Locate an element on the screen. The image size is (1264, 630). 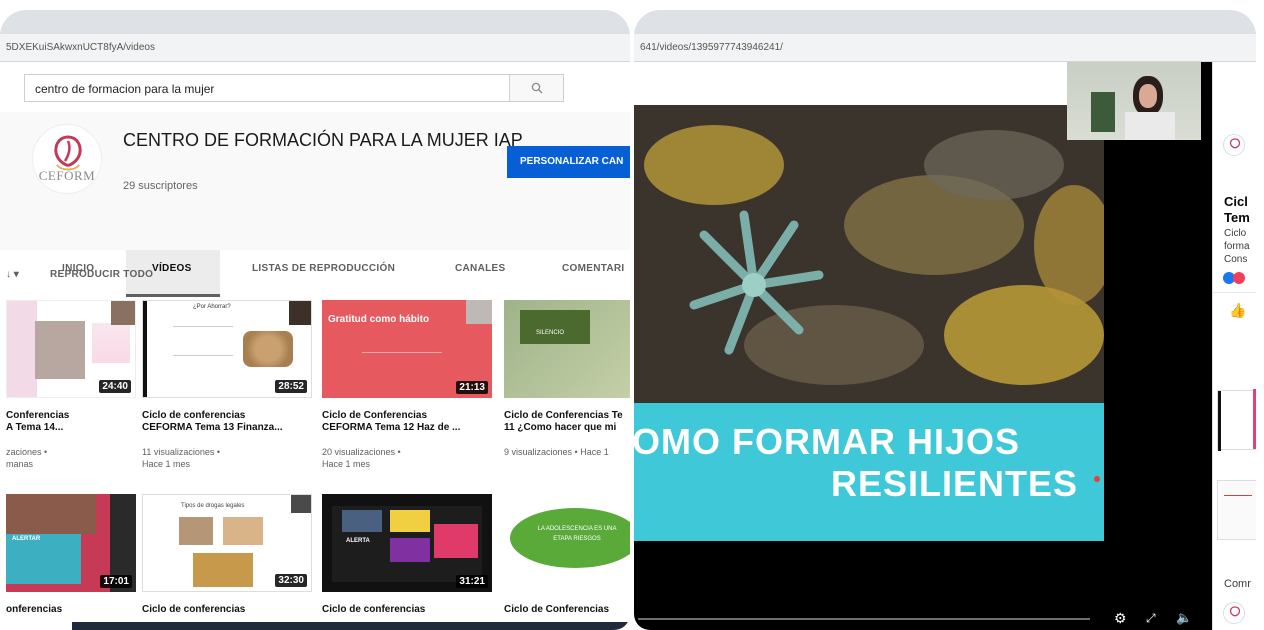
player-controls: ⚙ ⤢ 🔈 is located at coordinates (923, 619).